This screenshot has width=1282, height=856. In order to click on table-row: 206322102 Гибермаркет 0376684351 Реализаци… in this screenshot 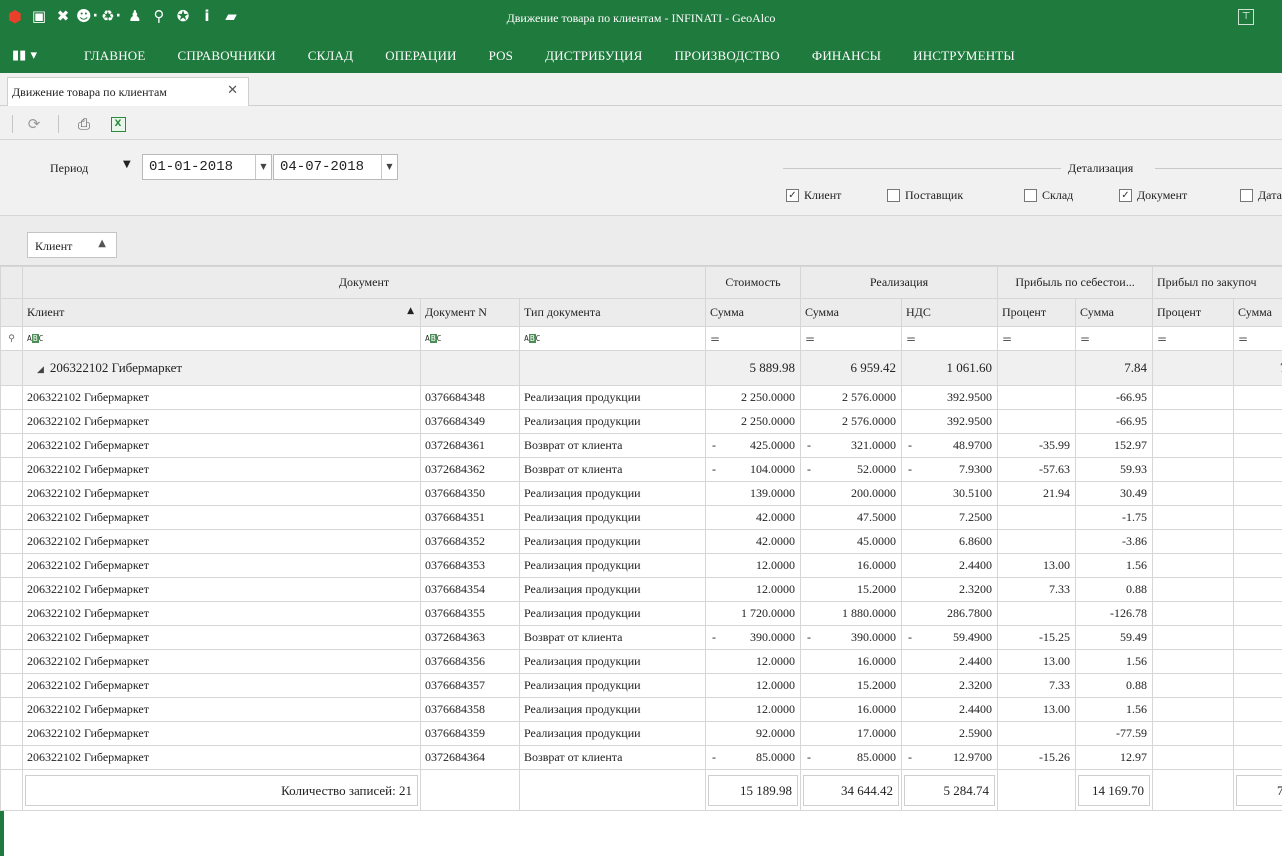, I will do `click(641, 517)`.